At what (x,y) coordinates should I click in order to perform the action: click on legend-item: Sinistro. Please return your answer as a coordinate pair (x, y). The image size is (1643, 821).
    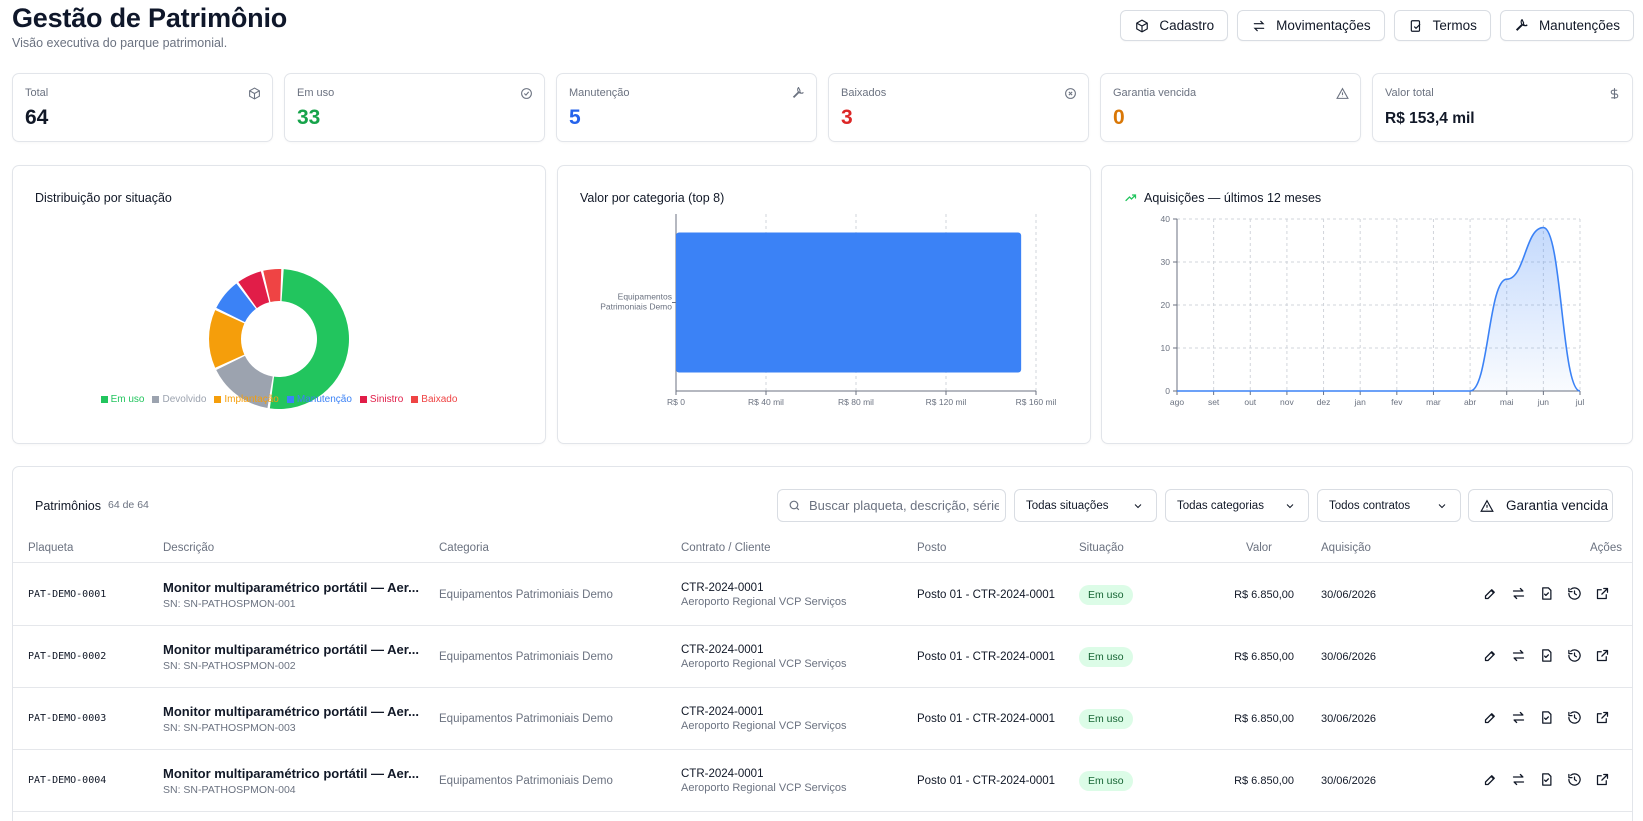
    Looking at the image, I should click on (381, 399).